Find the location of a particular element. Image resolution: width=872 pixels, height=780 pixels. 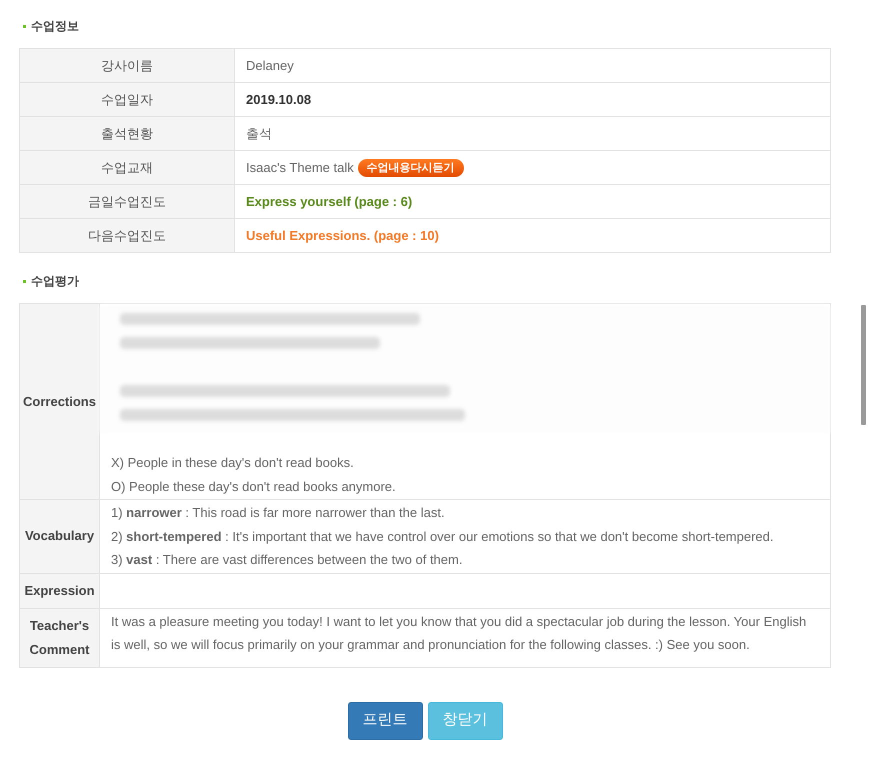

row-label: 출석현황 is located at coordinates (127, 133).